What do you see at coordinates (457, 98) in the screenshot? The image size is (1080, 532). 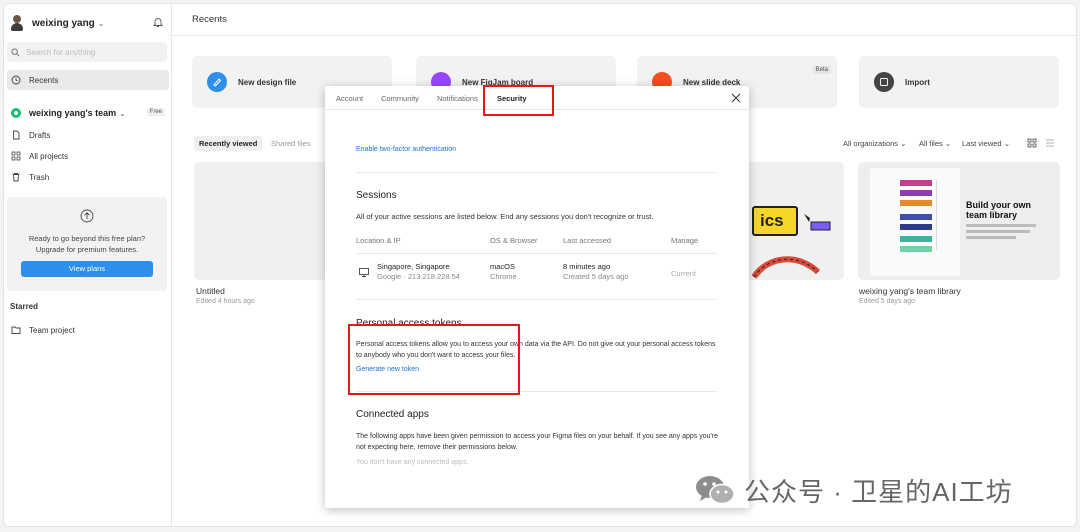 I see `tab-notifications: Notifications` at bounding box center [457, 98].